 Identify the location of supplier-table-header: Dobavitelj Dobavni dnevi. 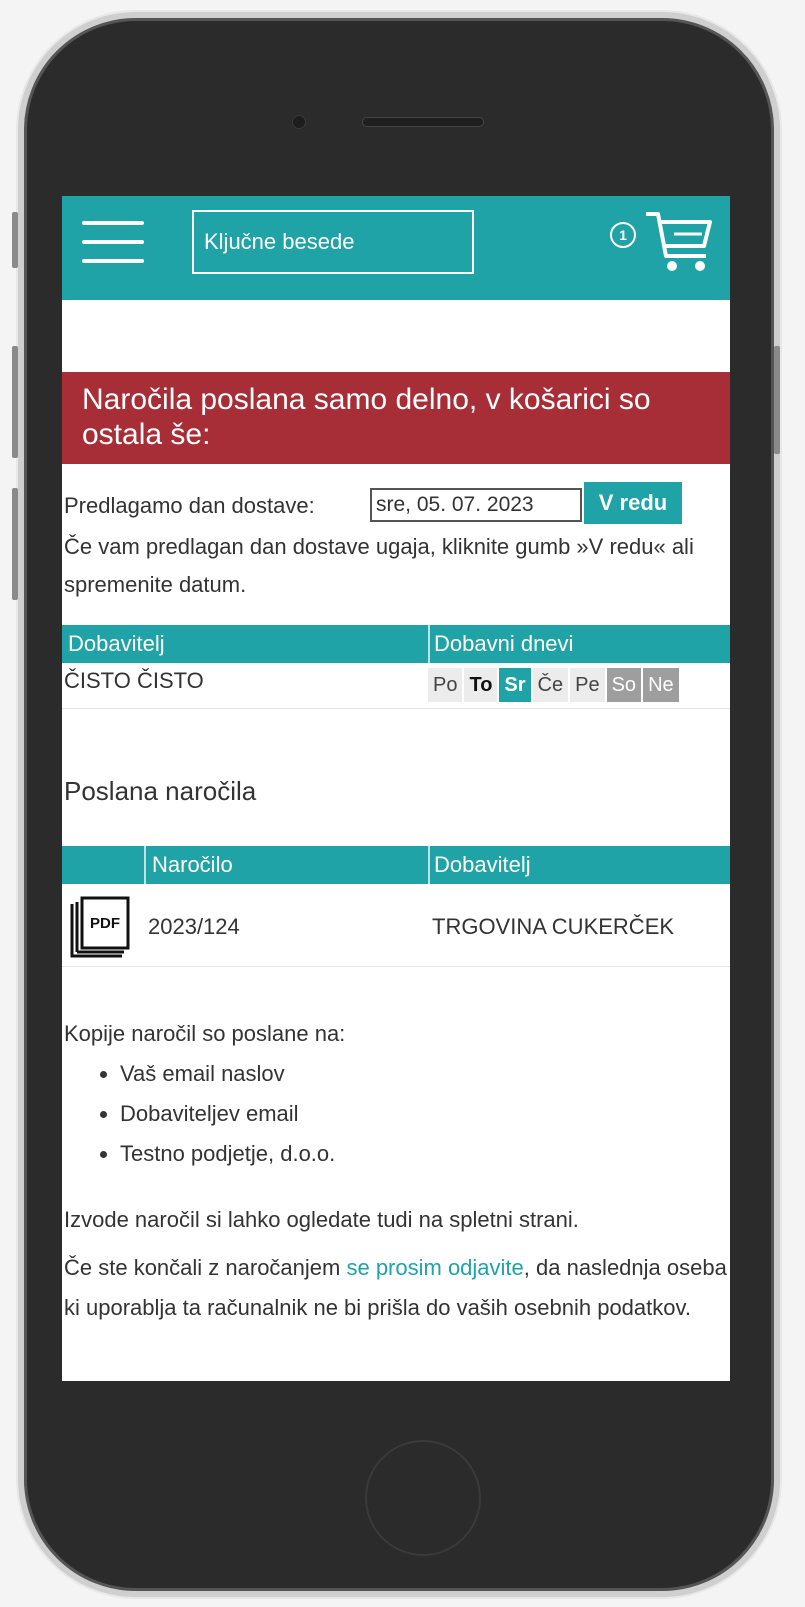
(396, 644).